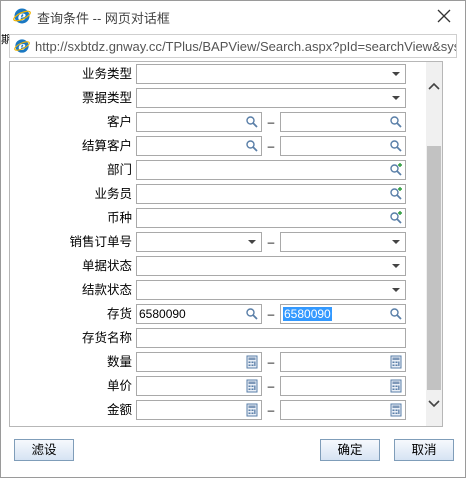  Describe the element at coordinates (100, 242) in the screenshot. I see `form-row-label: 销售订单号` at that location.